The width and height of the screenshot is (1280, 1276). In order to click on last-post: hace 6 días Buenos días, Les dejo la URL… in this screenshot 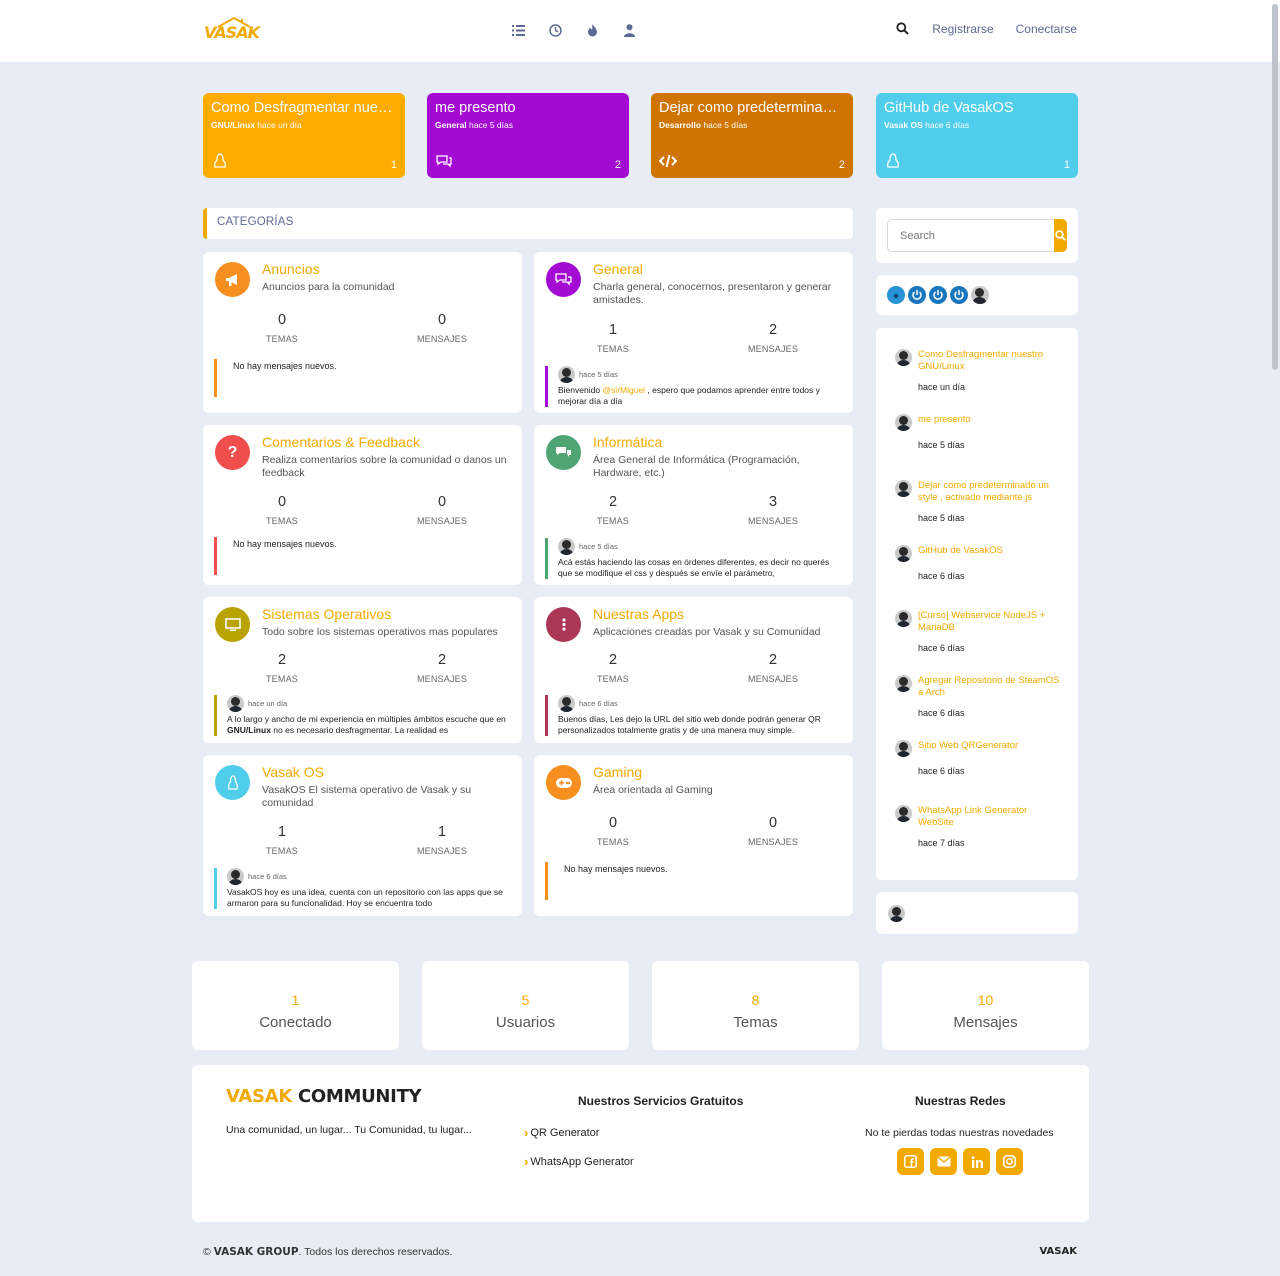, I will do `click(694, 715)`.